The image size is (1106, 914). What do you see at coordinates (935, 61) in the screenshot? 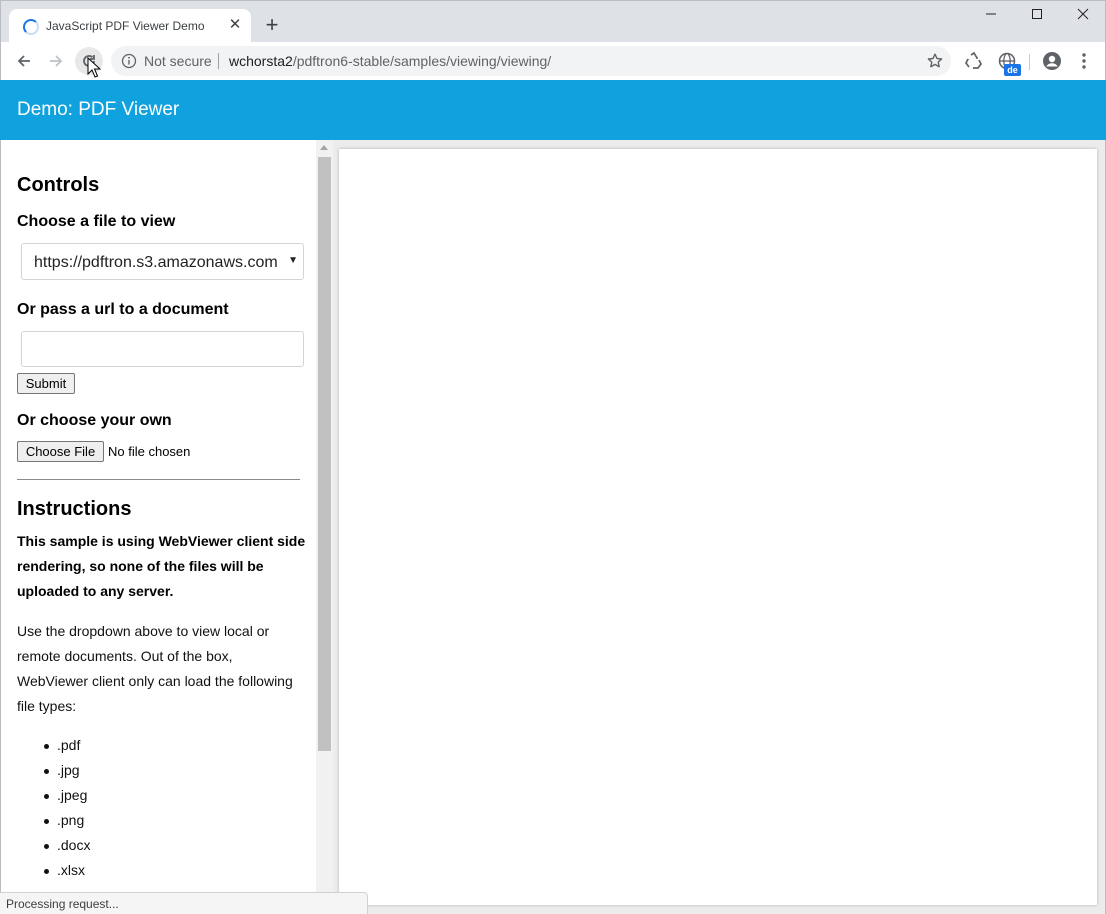
I see `bookmark-star-icon` at bounding box center [935, 61].